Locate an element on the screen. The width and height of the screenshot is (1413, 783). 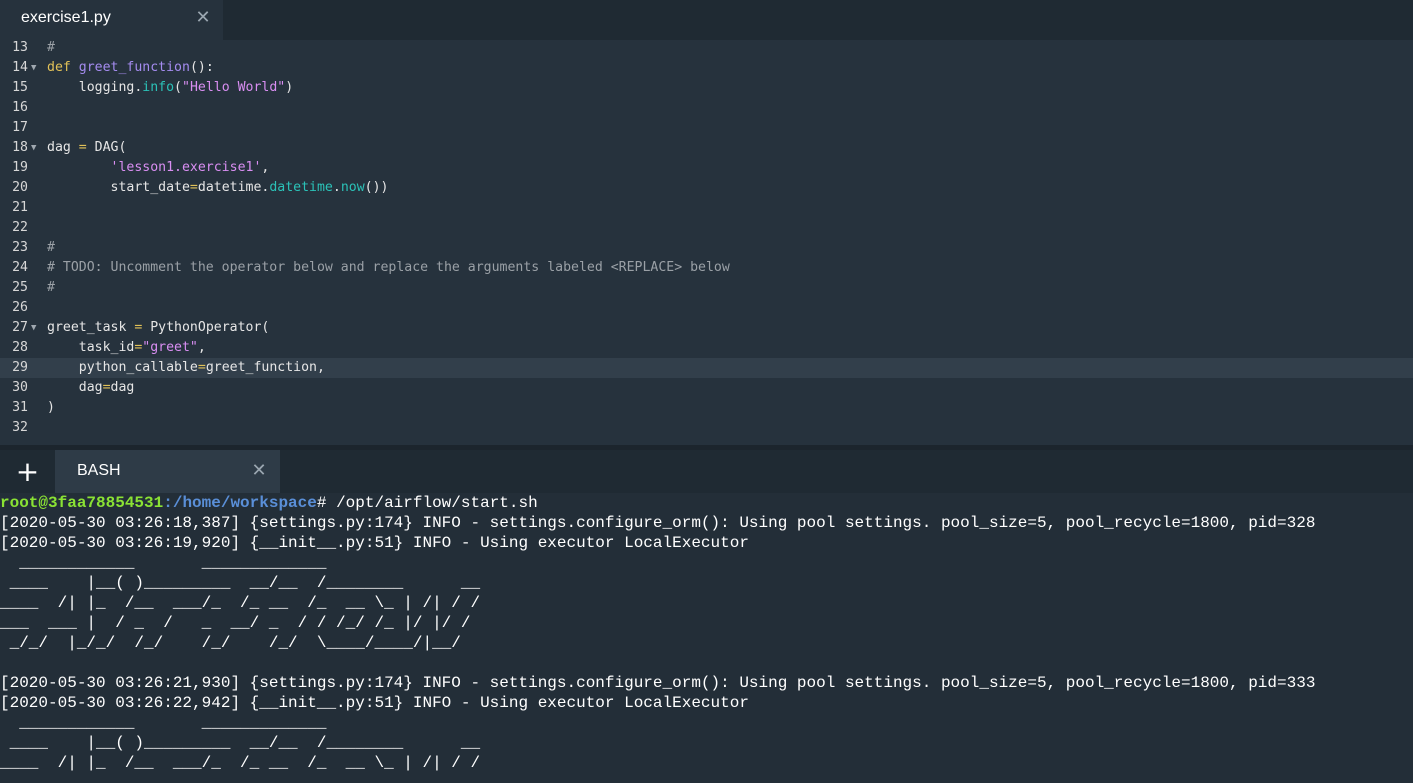
code-line: 25 # is located at coordinates (706, 288).